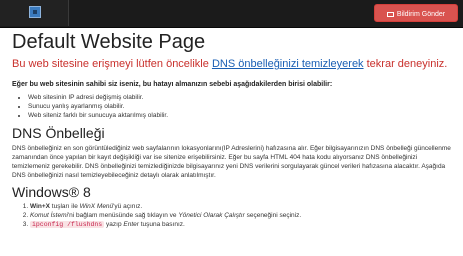 The width and height of the screenshot is (463, 256). I want to click on send-notification-button: Bildirim Gönder, so click(416, 13).